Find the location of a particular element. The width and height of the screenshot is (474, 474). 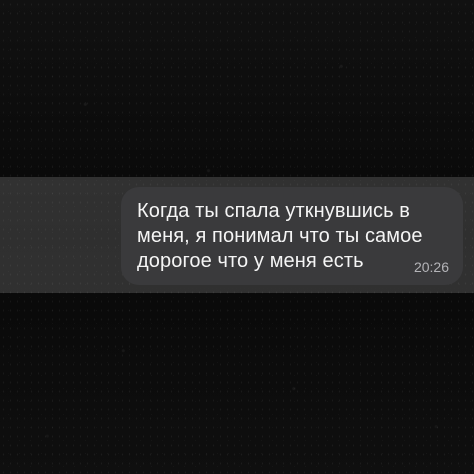

message-time: 20:26 is located at coordinates (431, 267).